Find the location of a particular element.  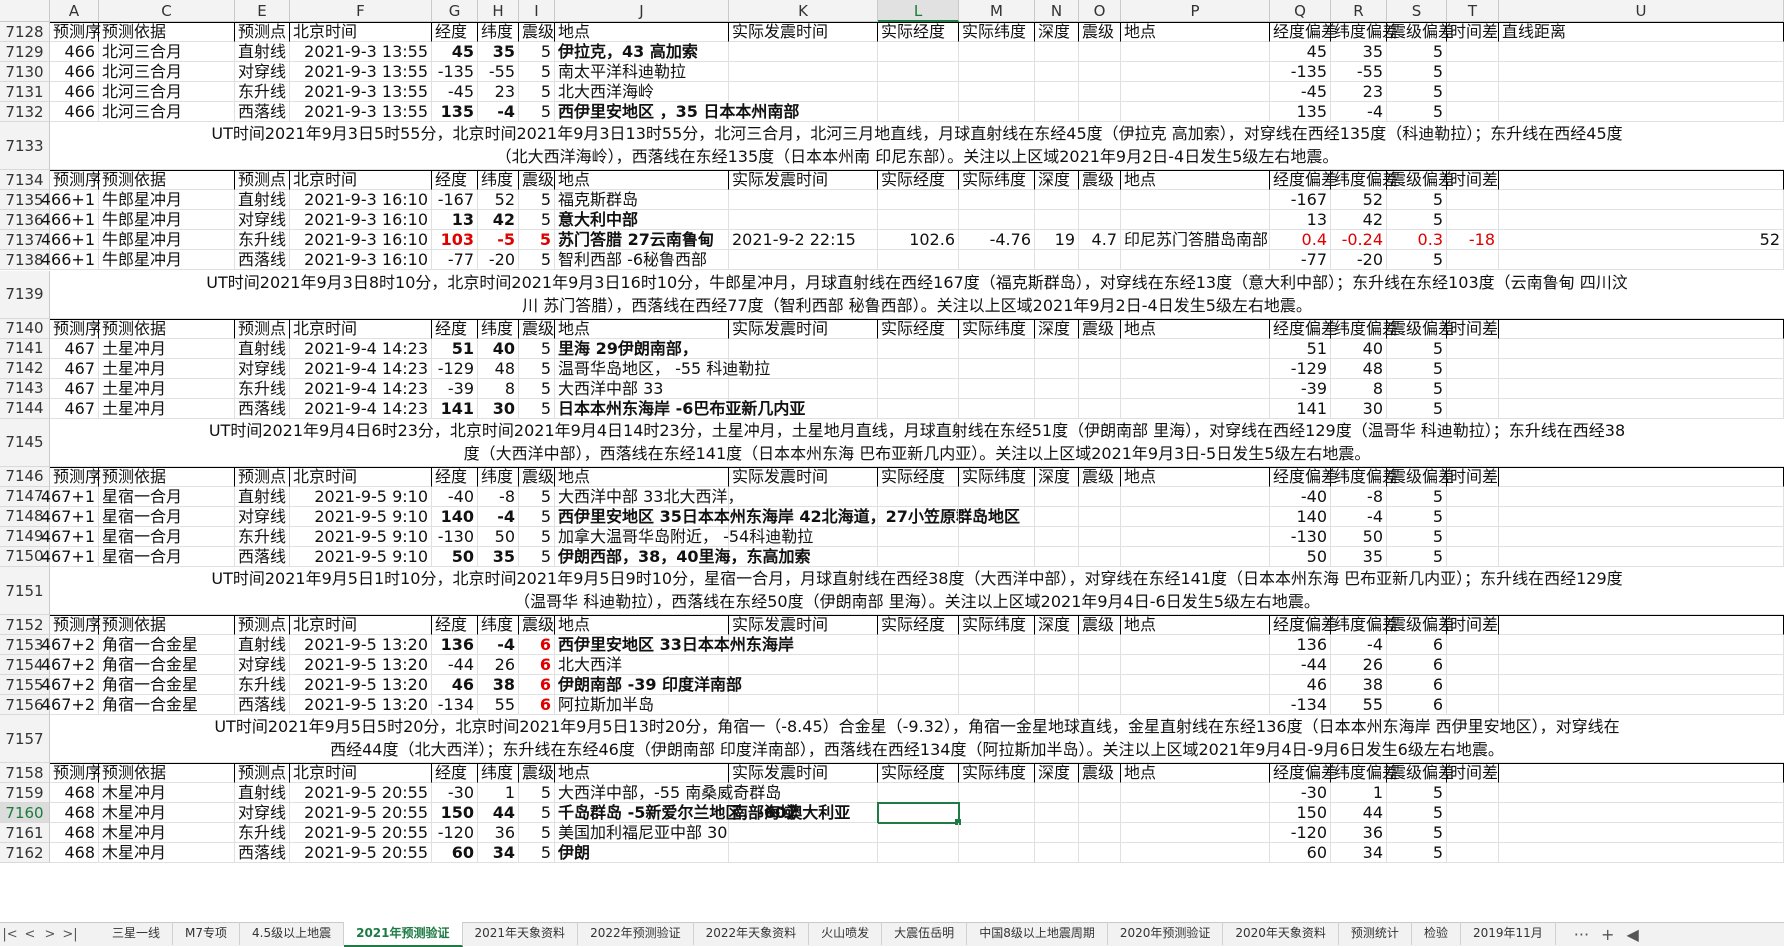

cell-c-7137: 牛郎星冲月 is located at coordinates (167, 240).